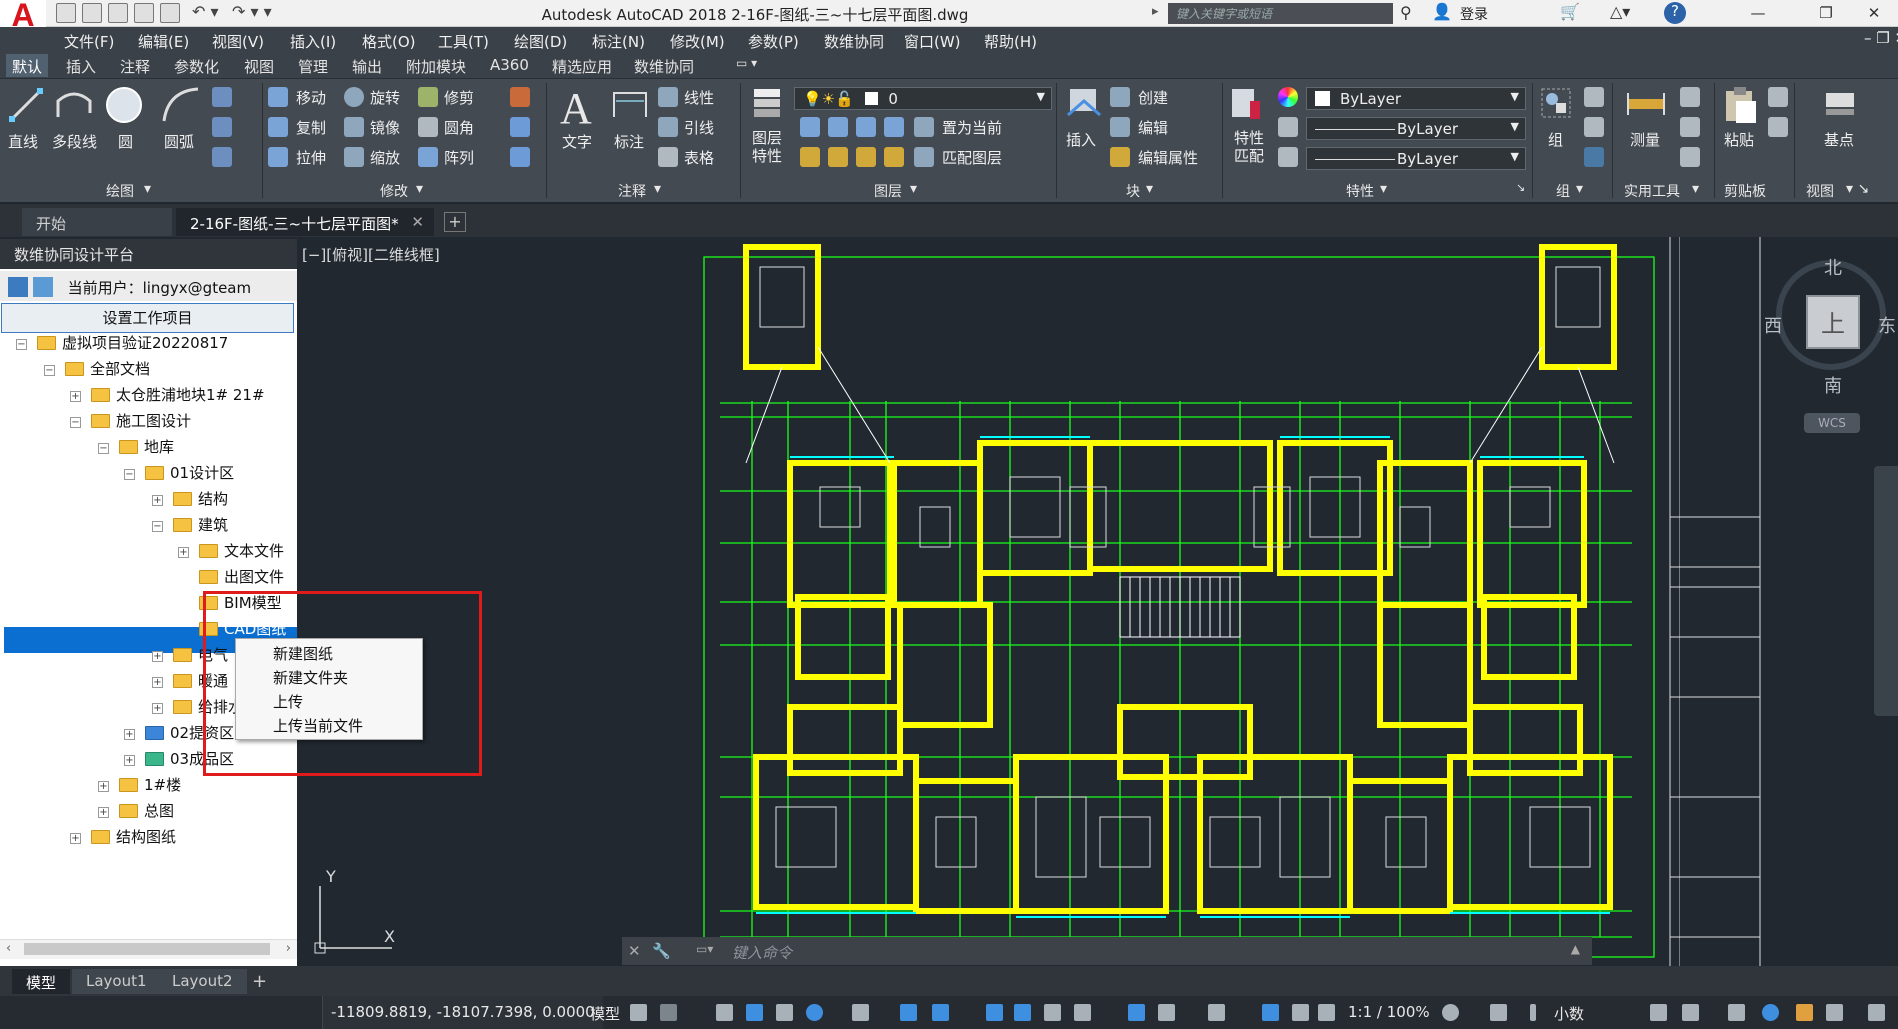 The height and width of the screenshot is (1029, 1898). I want to click on menu-tools: 工具(T), so click(463, 41).